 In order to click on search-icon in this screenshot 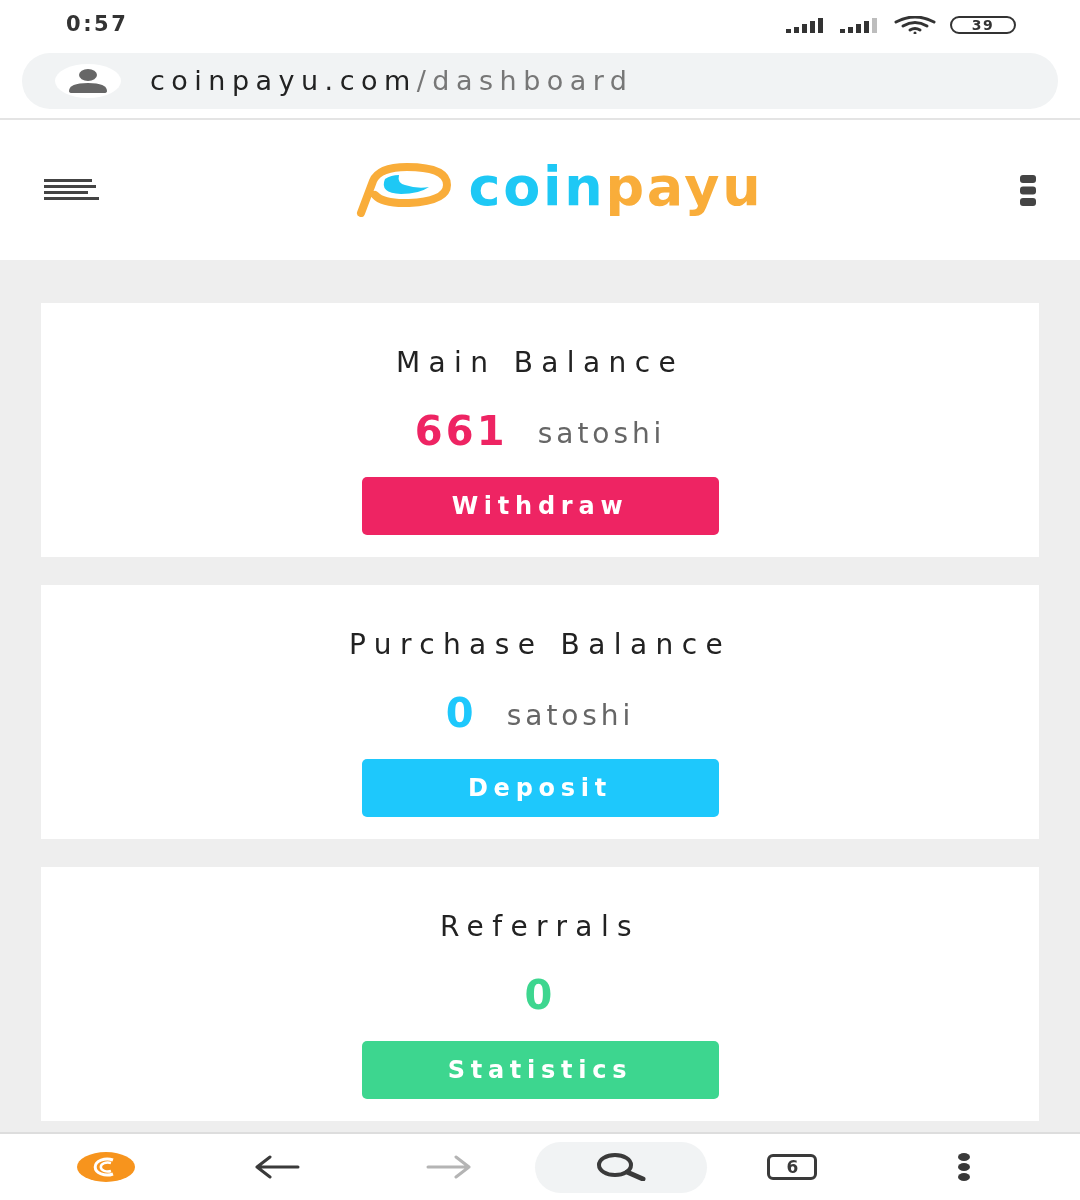, I will do `click(620, 1167)`.